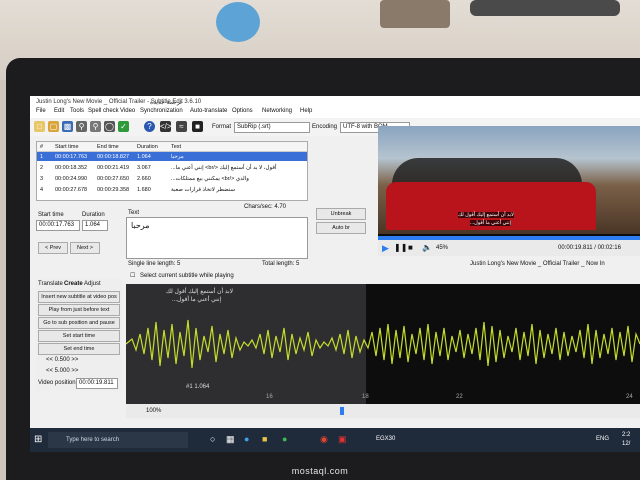  I want to click on task-view-icon: ▦, so click(230, 439).